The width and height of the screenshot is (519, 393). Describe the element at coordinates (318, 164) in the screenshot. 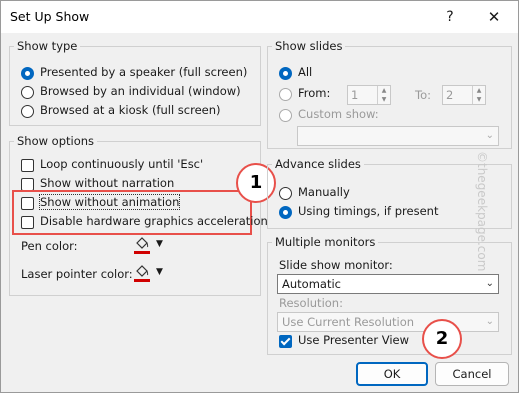

I see `advance-slides-legend: Advance slides` at that location.